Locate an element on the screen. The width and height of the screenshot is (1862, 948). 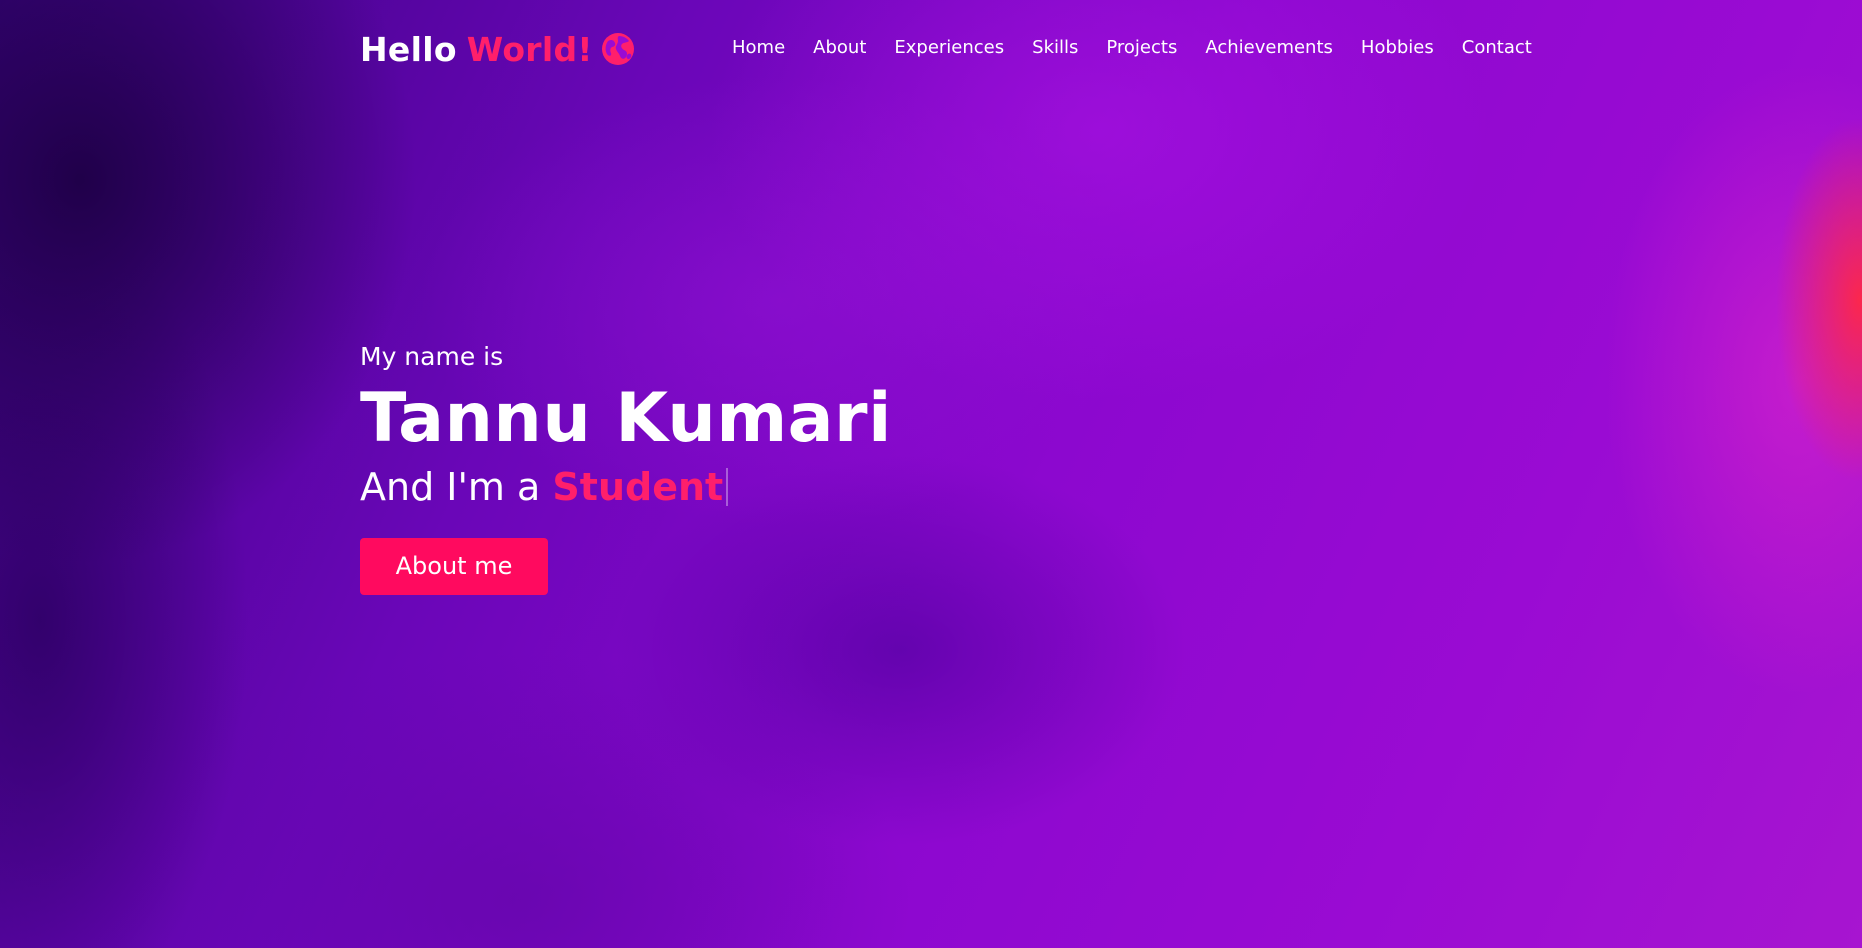
nav-hobbies: Hobbies is located at coordinates (1397, 48).